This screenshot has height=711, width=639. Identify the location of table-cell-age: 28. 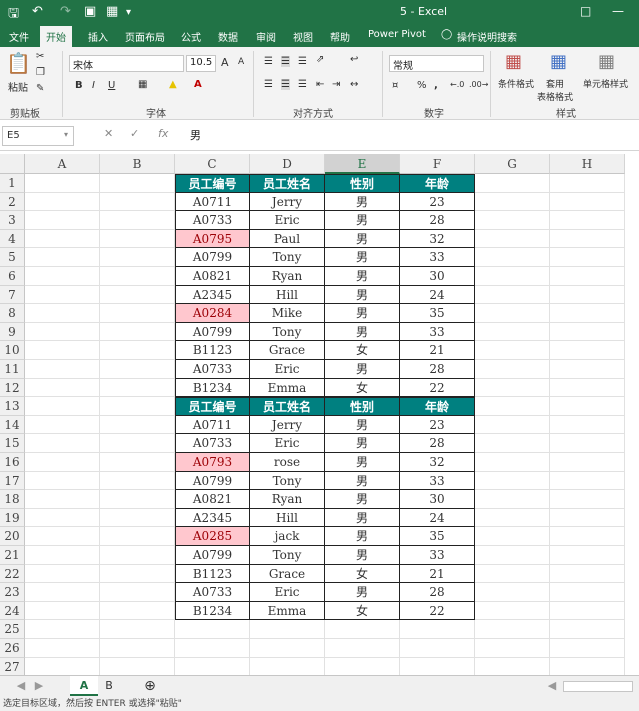
(437, 592).